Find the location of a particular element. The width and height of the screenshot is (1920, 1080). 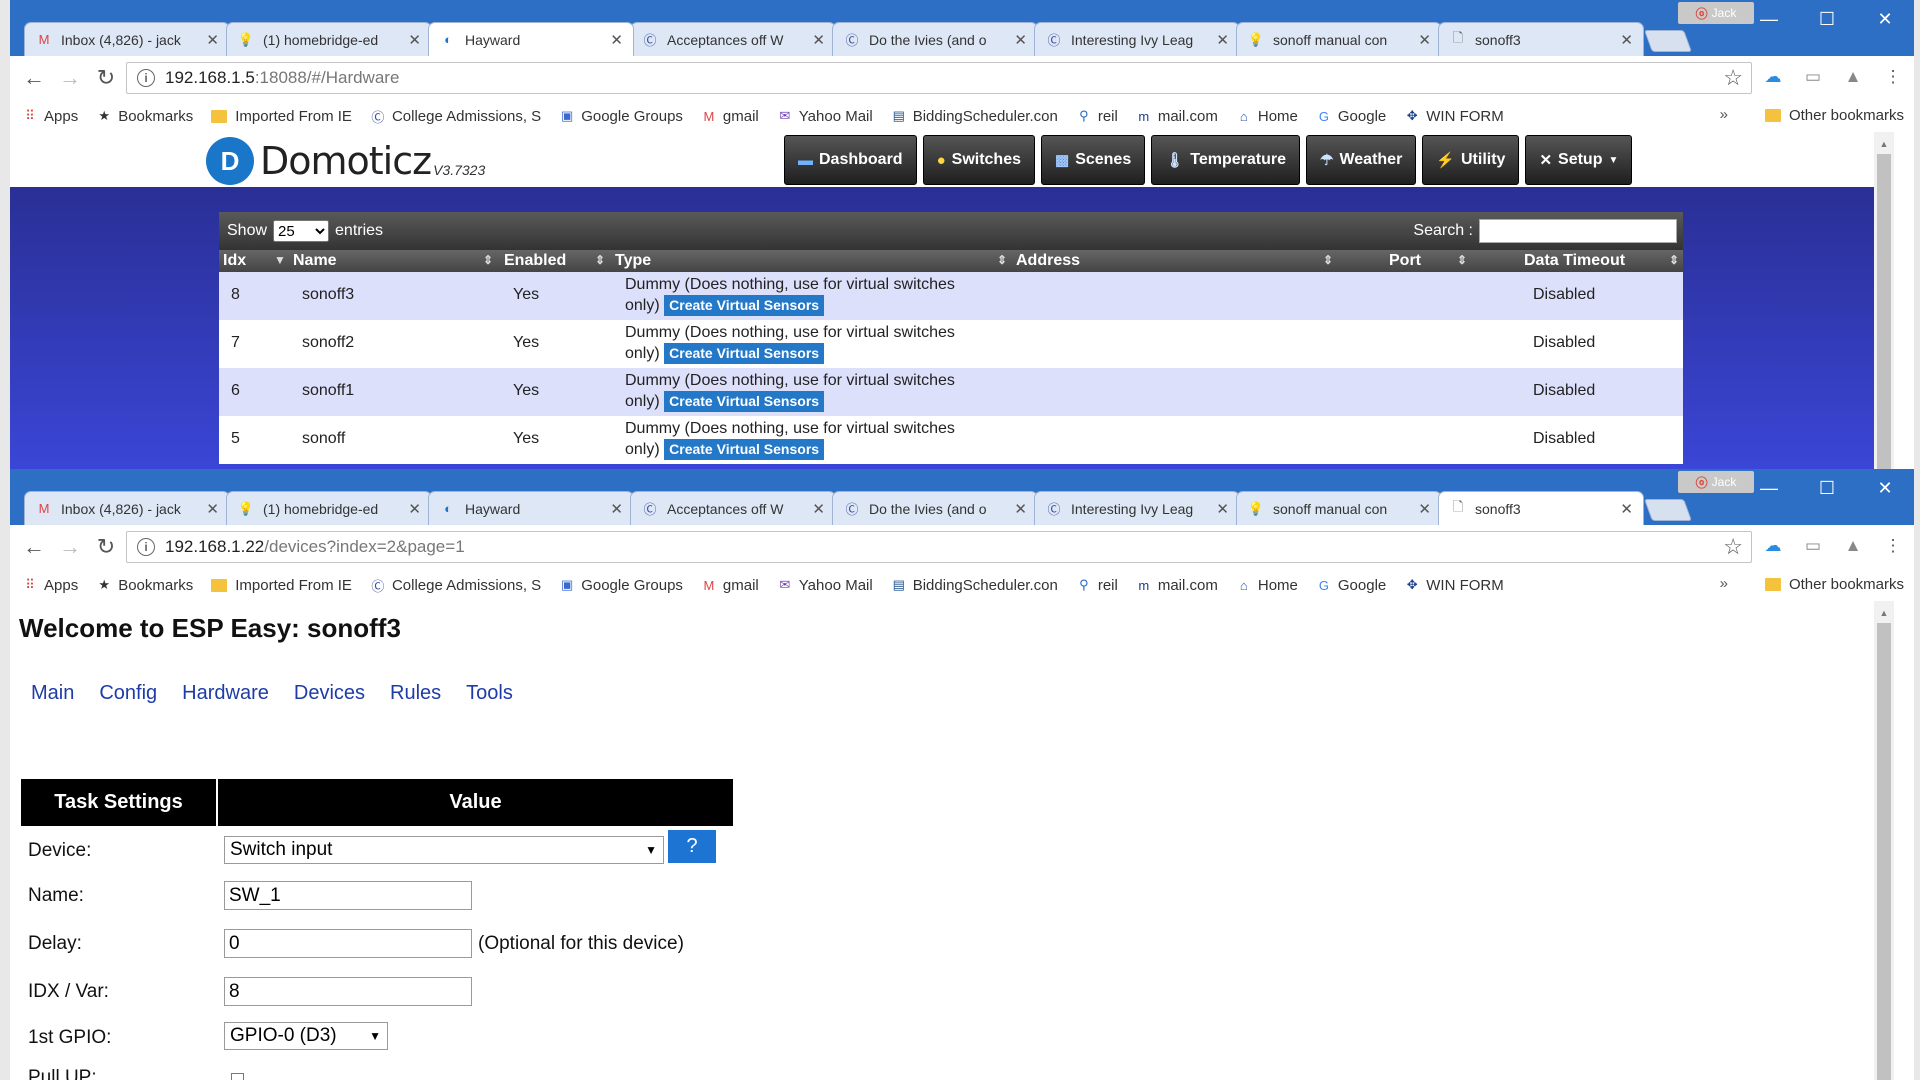

address-bar: i 192.168.1.5:18088/#/Hardware ☆ is located at coordinates (939, 78).